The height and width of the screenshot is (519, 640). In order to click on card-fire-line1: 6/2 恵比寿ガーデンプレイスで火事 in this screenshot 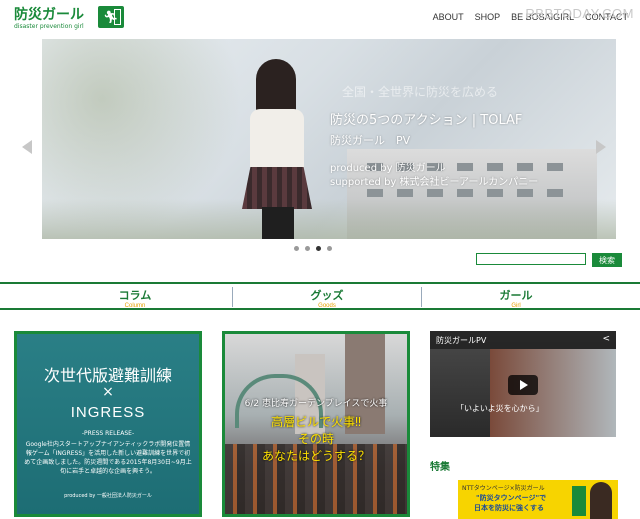, I will do `click(316, 404)`.